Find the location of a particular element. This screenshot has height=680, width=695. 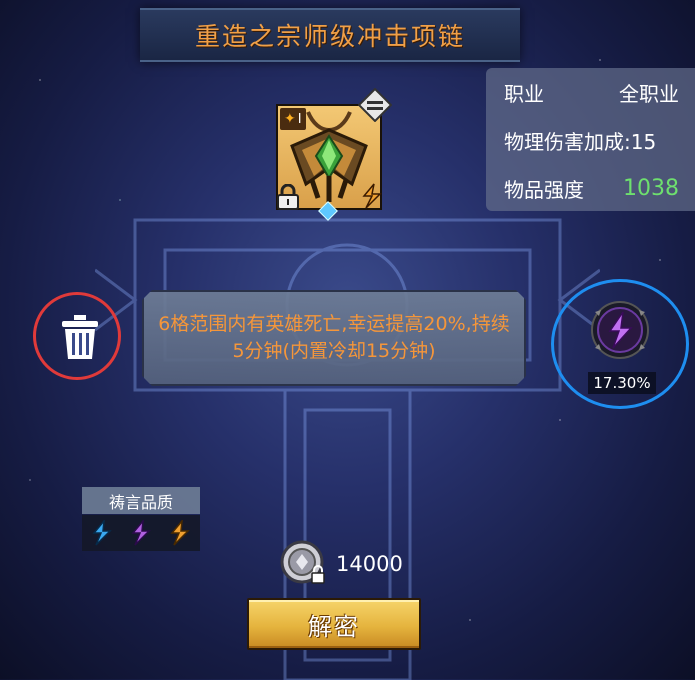

quality-runes is located at coordinates (141, 533).